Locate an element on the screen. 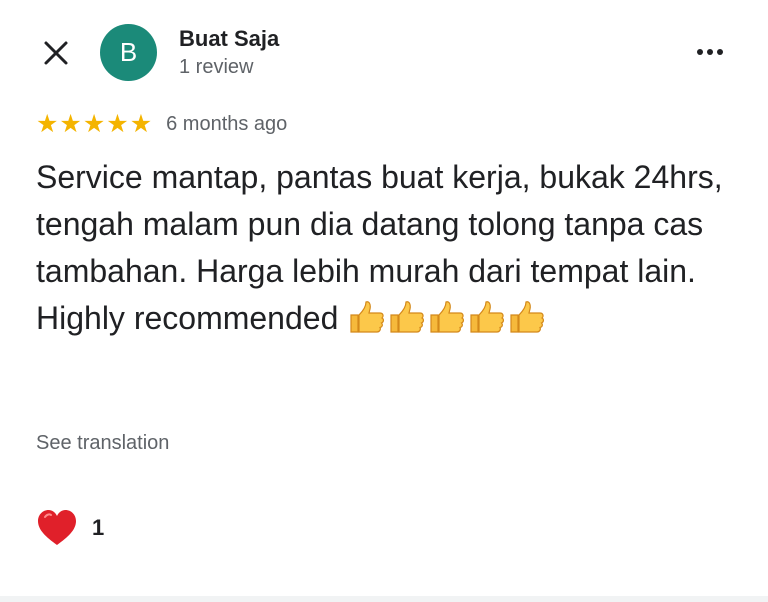 Image resolution: width=768 pixels, height=602 pixels. thumbs-row is located at coordinates (447, 319).